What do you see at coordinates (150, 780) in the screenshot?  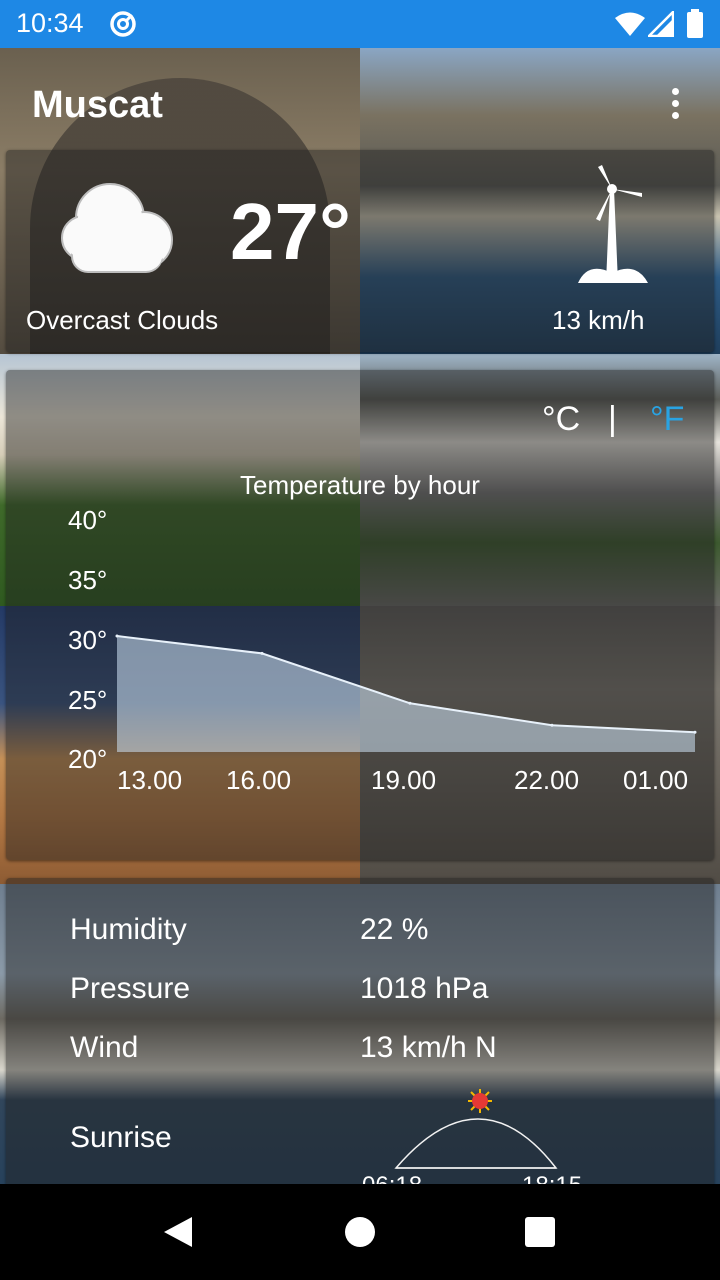 I see `x-tick-label: 13.00` at bounding box center [150, 780].